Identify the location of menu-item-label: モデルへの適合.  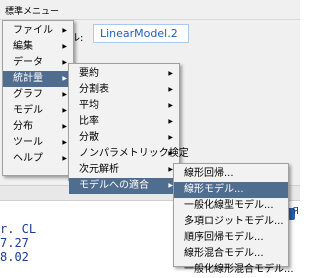
(114, 185).